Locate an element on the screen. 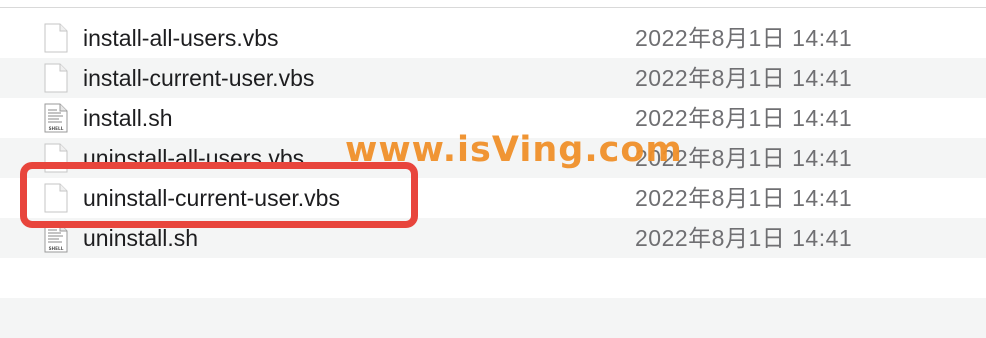  list-top-border is located at coordinates (493, 4).